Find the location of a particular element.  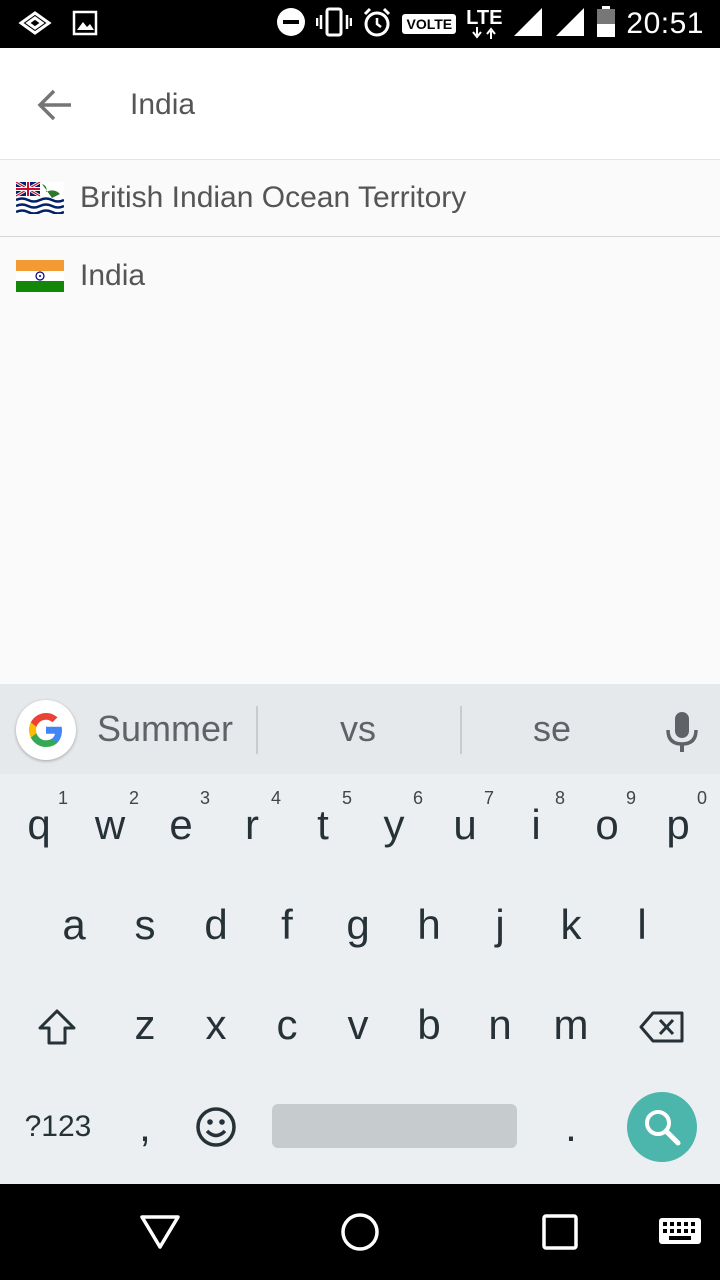

key-q: q1 is located at coordinates (39, 825).